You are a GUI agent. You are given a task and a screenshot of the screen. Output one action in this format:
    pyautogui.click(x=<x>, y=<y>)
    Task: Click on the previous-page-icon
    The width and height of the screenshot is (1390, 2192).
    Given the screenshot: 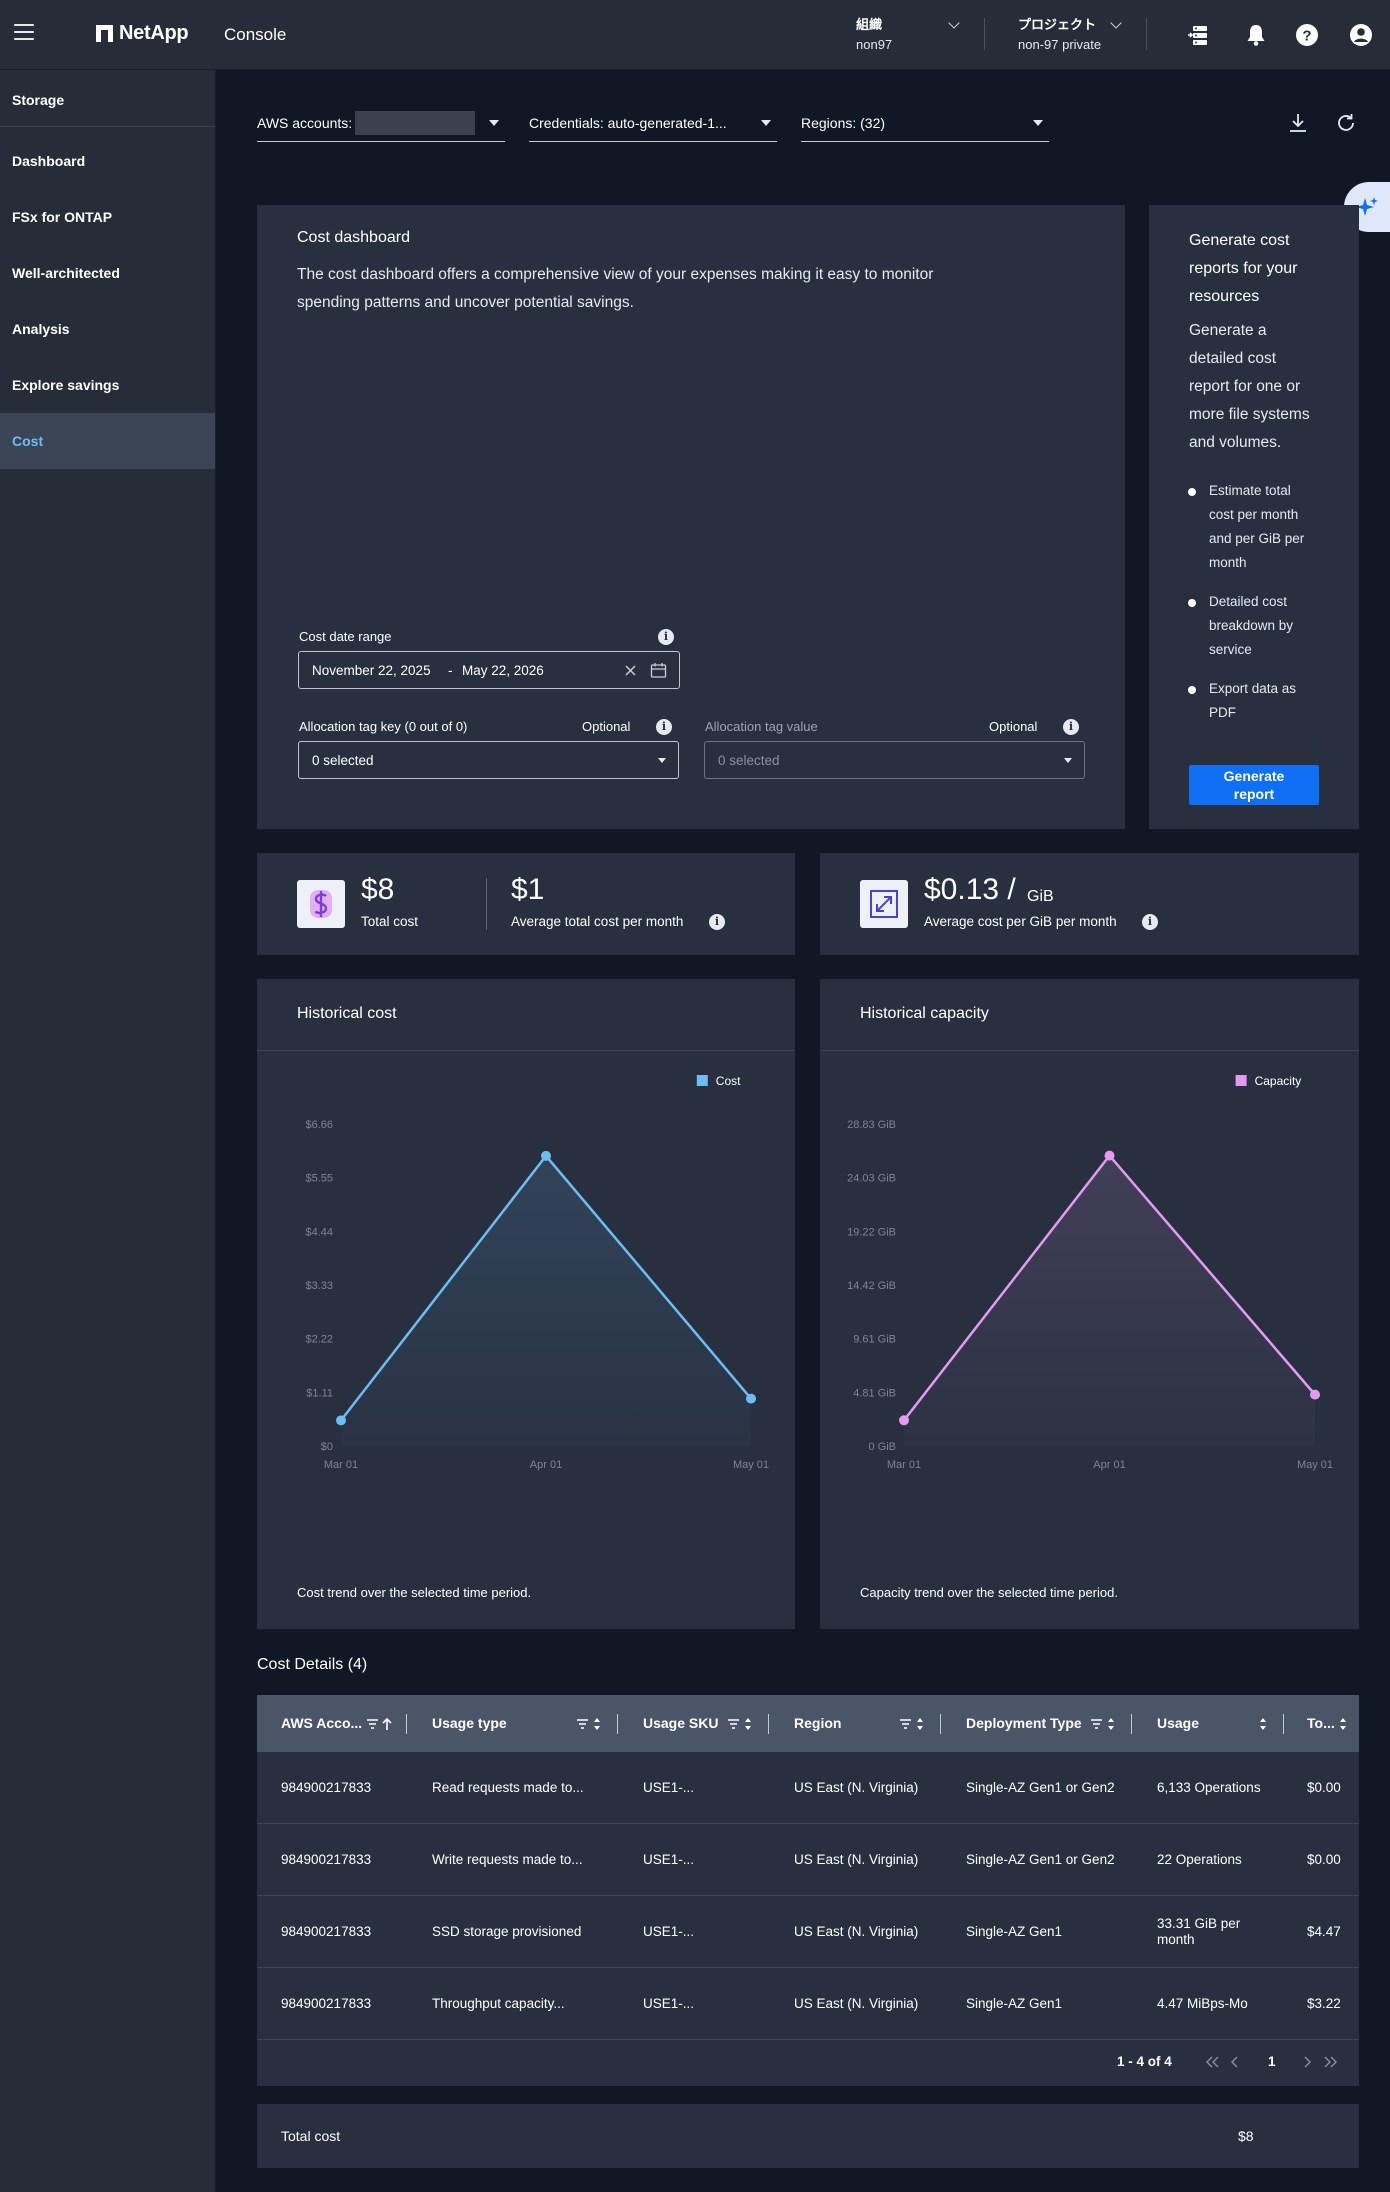 What is the action you would take?
    pyautogui.click(x=1235, y=2062)
    